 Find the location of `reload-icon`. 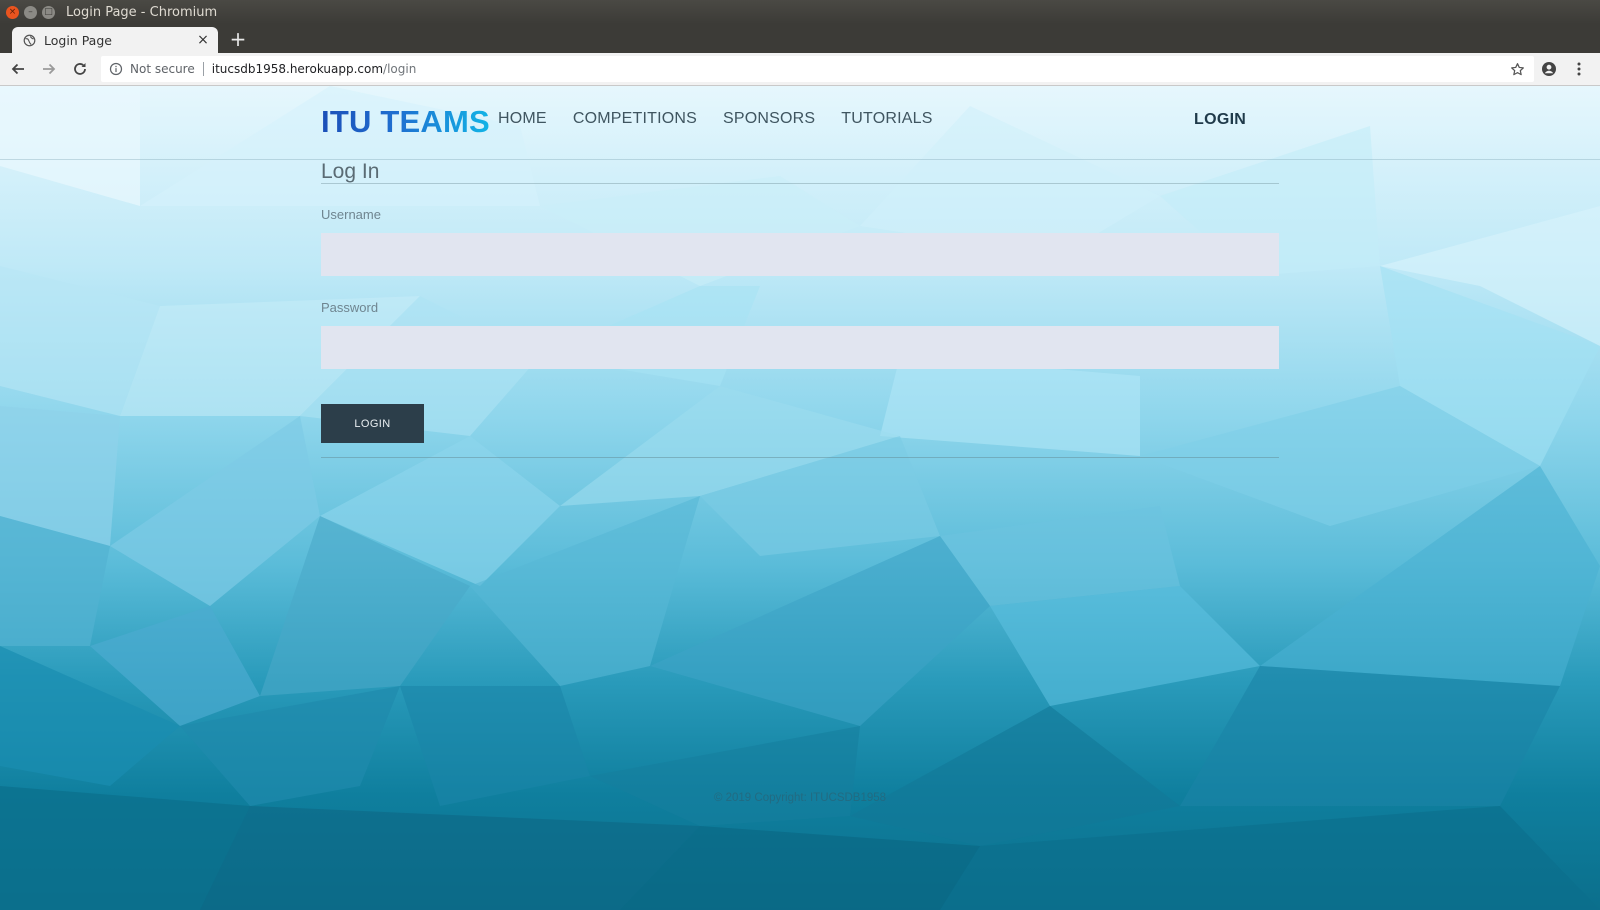

reload-icon is located at coordinates (80, 69).